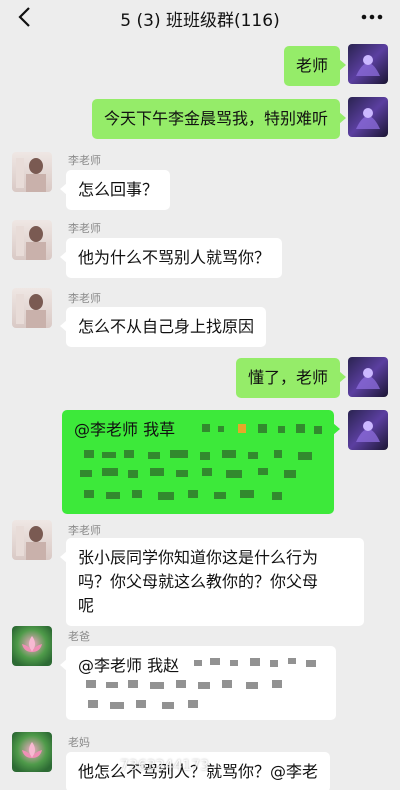  Describe the element at coordinates (166, 326) in the screenshot. I see `message-text: 怎么不从自己身上找原因` at that location.